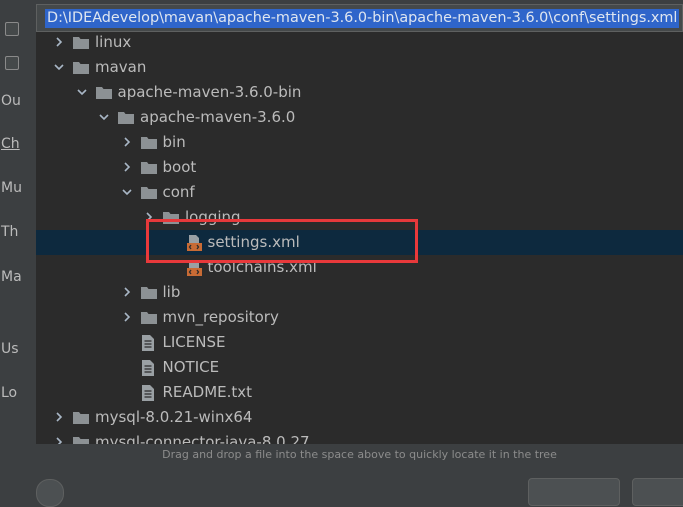  I want to click on option-label: Ou, so click(11, 101).